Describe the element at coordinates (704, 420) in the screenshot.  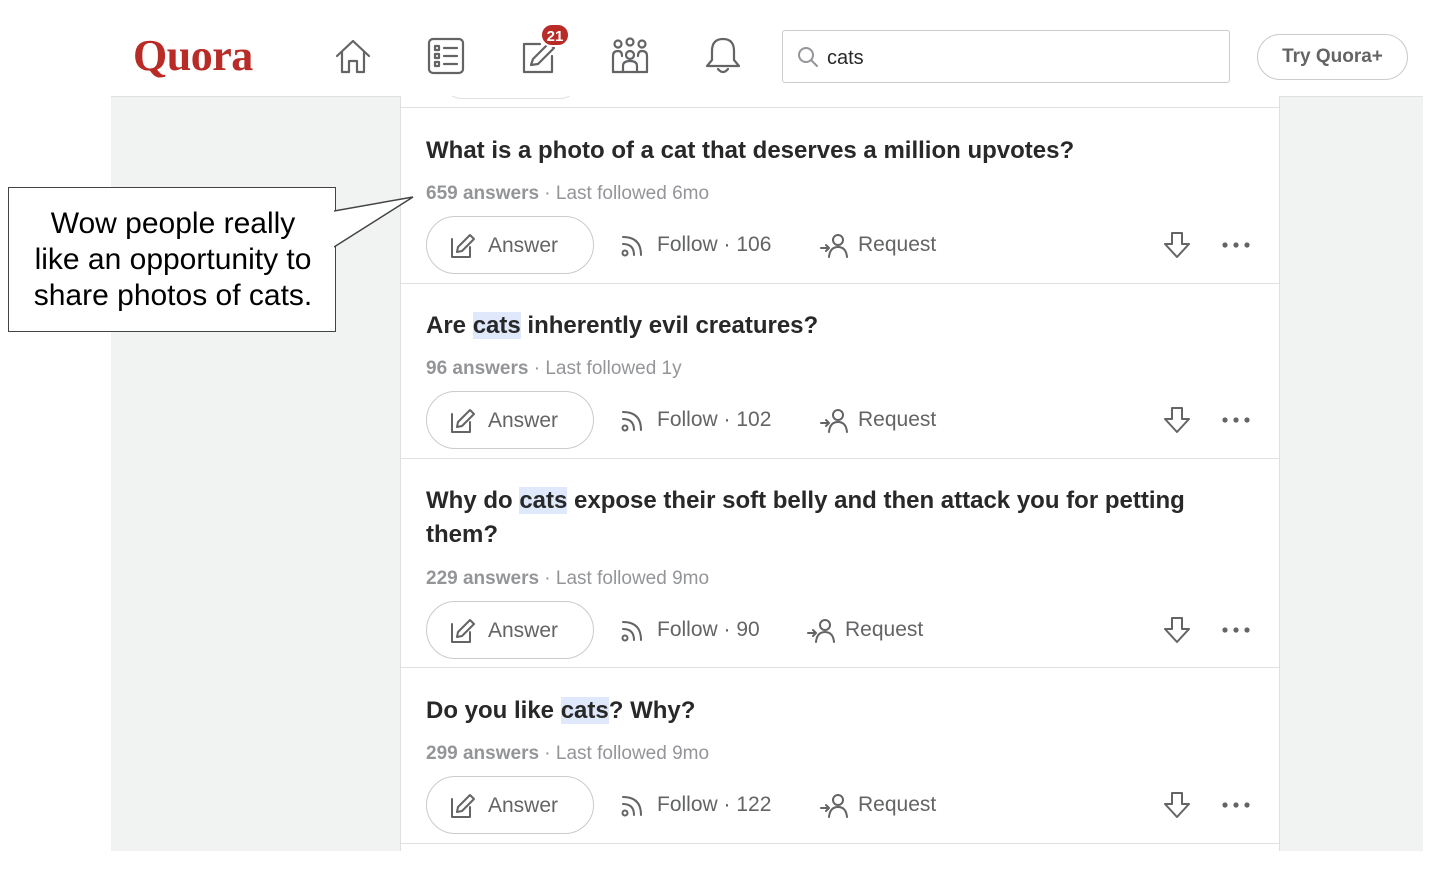
I see `follow-button: Follow · 102` at that location.